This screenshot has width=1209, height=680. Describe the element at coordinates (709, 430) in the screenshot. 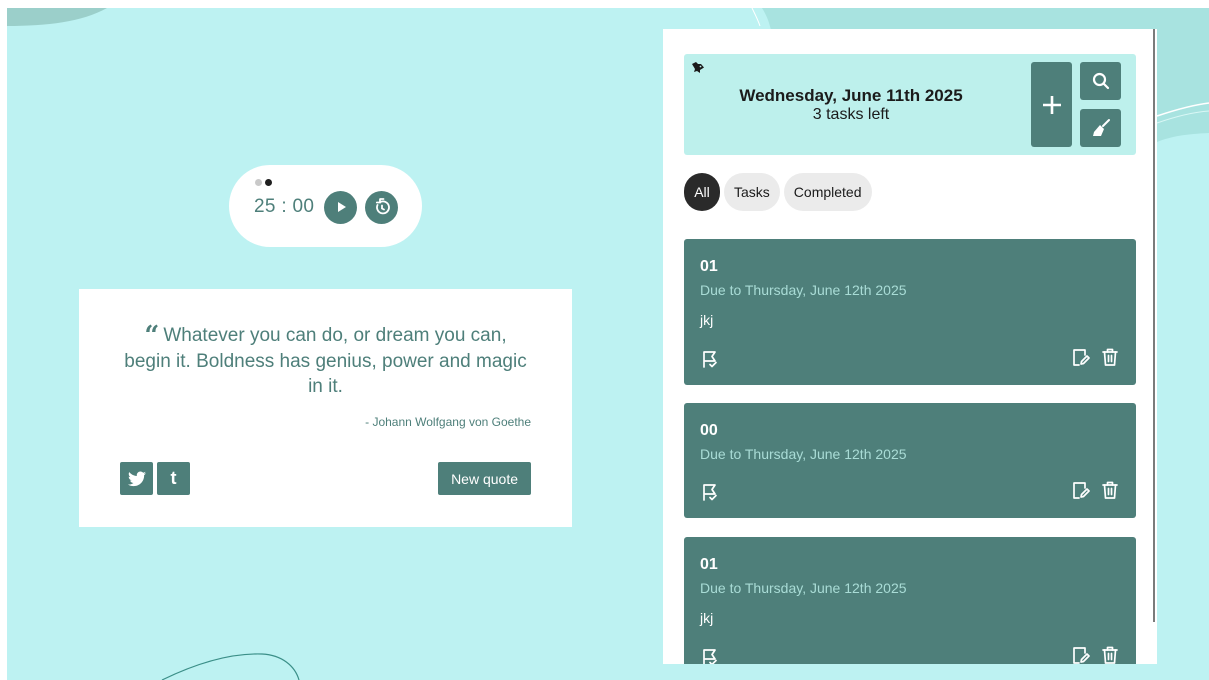

I see `task-title: 00` at that location.